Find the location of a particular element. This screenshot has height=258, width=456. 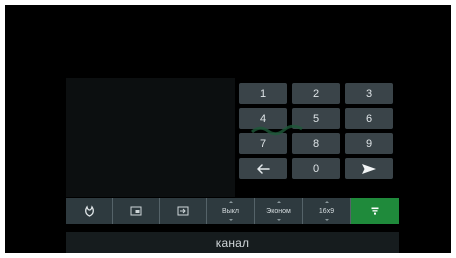

toolbar-aspect-label: 16x9 is located at coordinates (326, 211).